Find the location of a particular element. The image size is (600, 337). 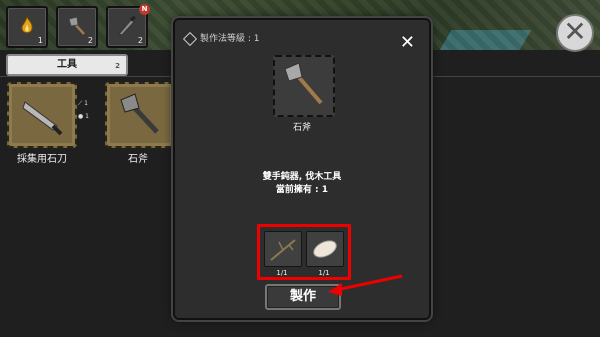

branch-icon: ⟋ is located at coordinates (80, 103).